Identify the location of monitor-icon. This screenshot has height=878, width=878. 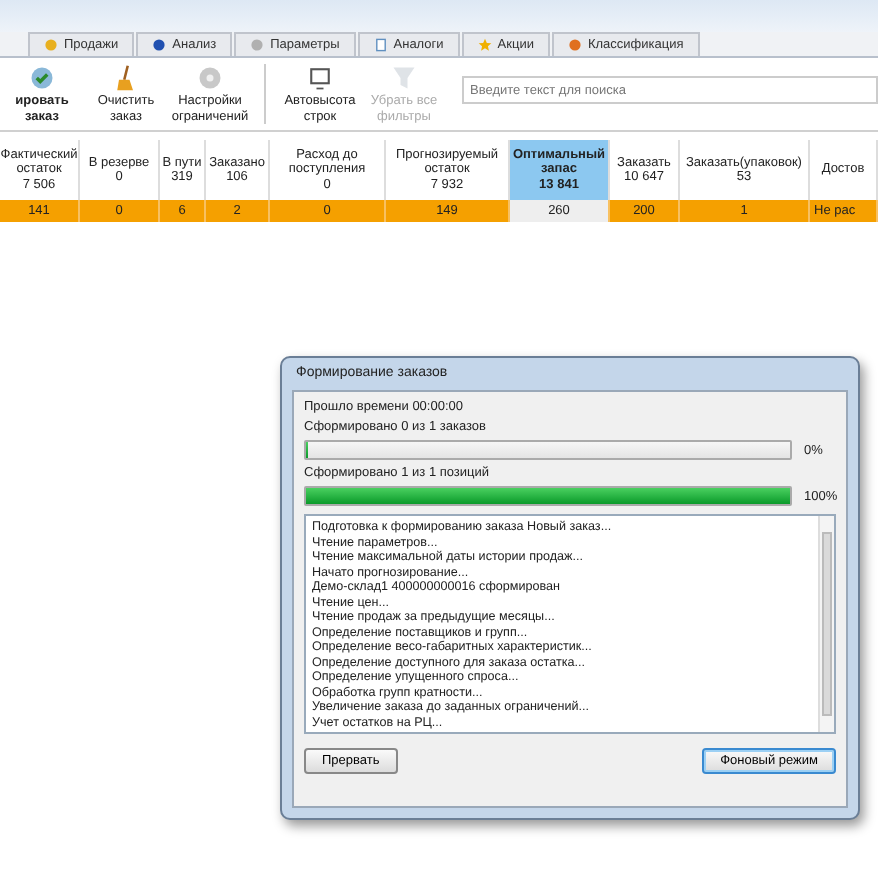
(320, 78).